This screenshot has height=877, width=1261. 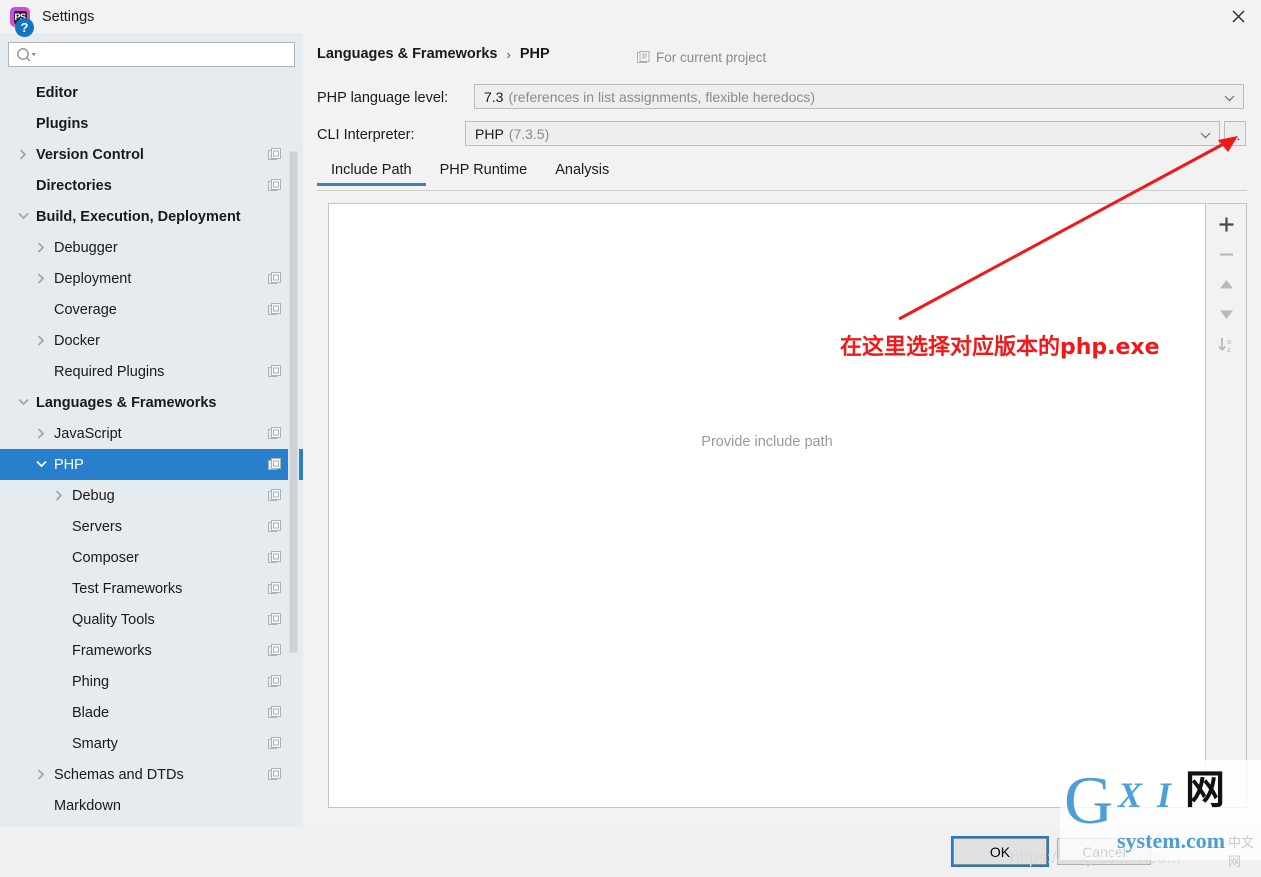 What do you see at coordinates (90, 154) in the screenshot?
I see `sidebar-item-label: Version Control` at bounding box center [90, 154].